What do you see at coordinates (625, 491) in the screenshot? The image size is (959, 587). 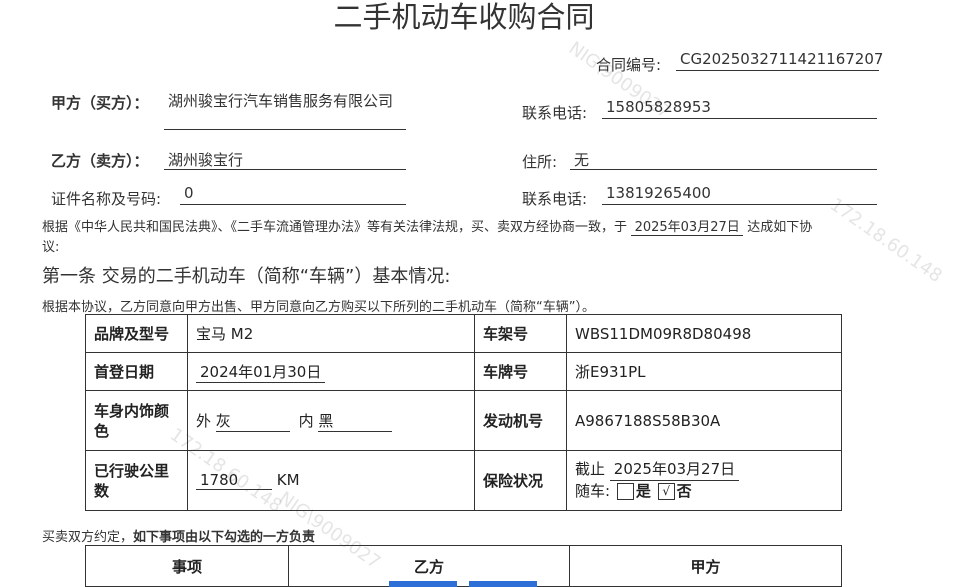 I see `yes-checkbox` at bounding box center [625, 491].